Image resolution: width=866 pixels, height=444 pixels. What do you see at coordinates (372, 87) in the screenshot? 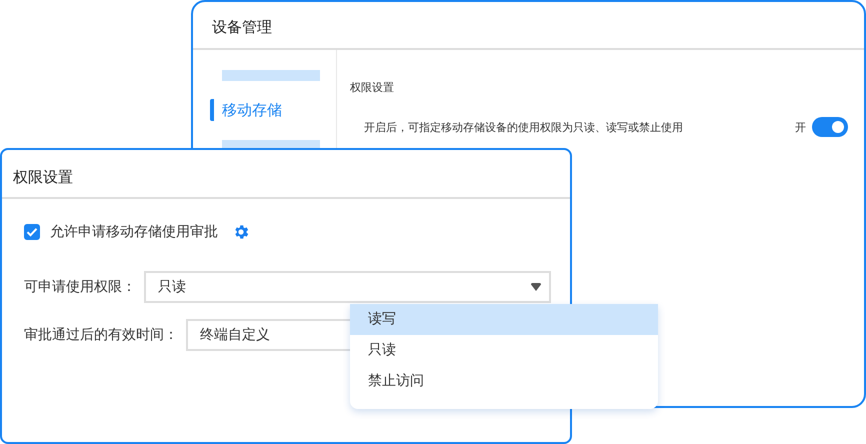
I see `section-title: 权限设置` at bounding box center [372, 87].